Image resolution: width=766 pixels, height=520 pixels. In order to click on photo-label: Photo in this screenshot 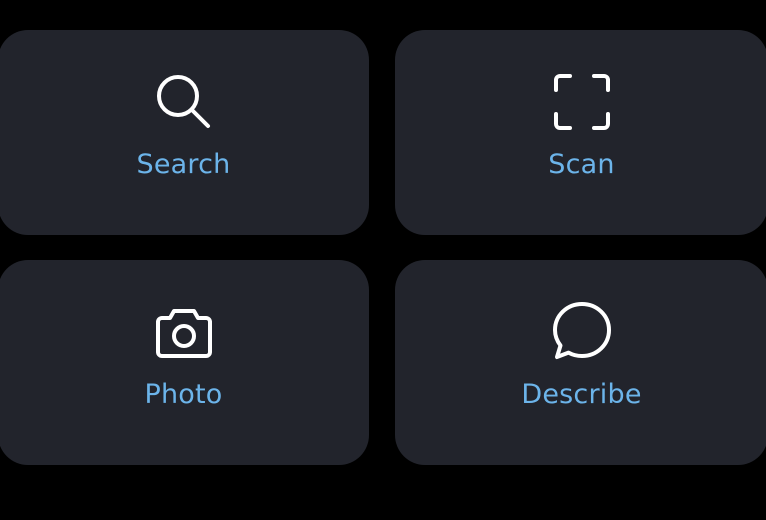, I will do `click(183, 394)`.